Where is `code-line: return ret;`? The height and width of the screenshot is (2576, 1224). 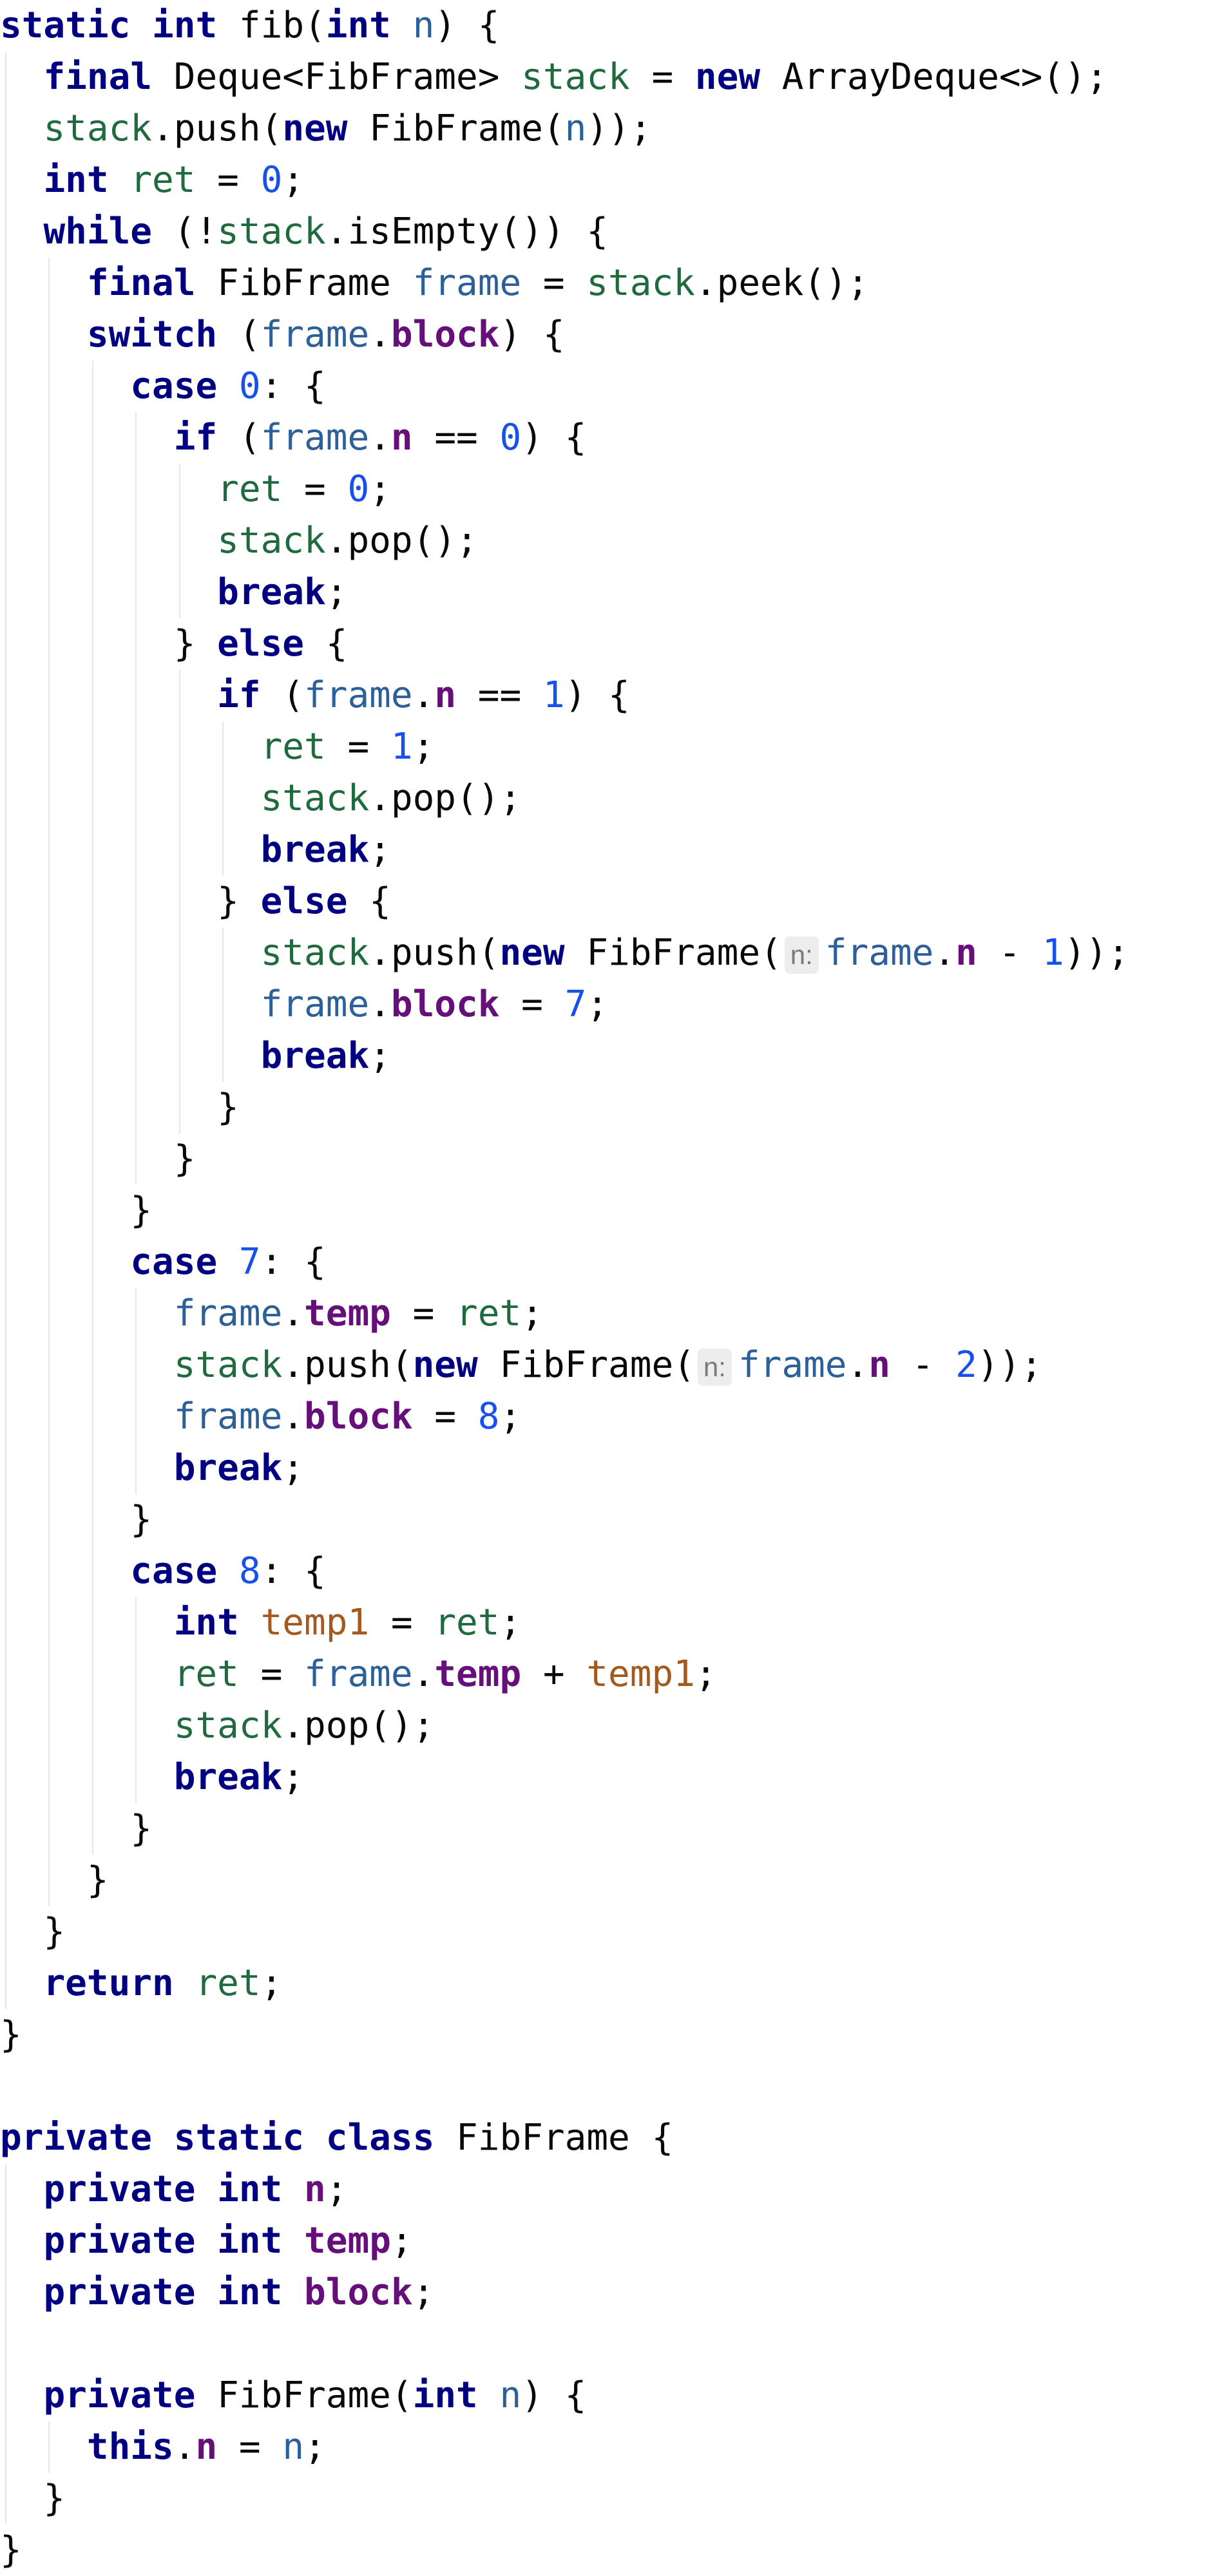 code-line: return ret; is located at coordinates (141, 1983).